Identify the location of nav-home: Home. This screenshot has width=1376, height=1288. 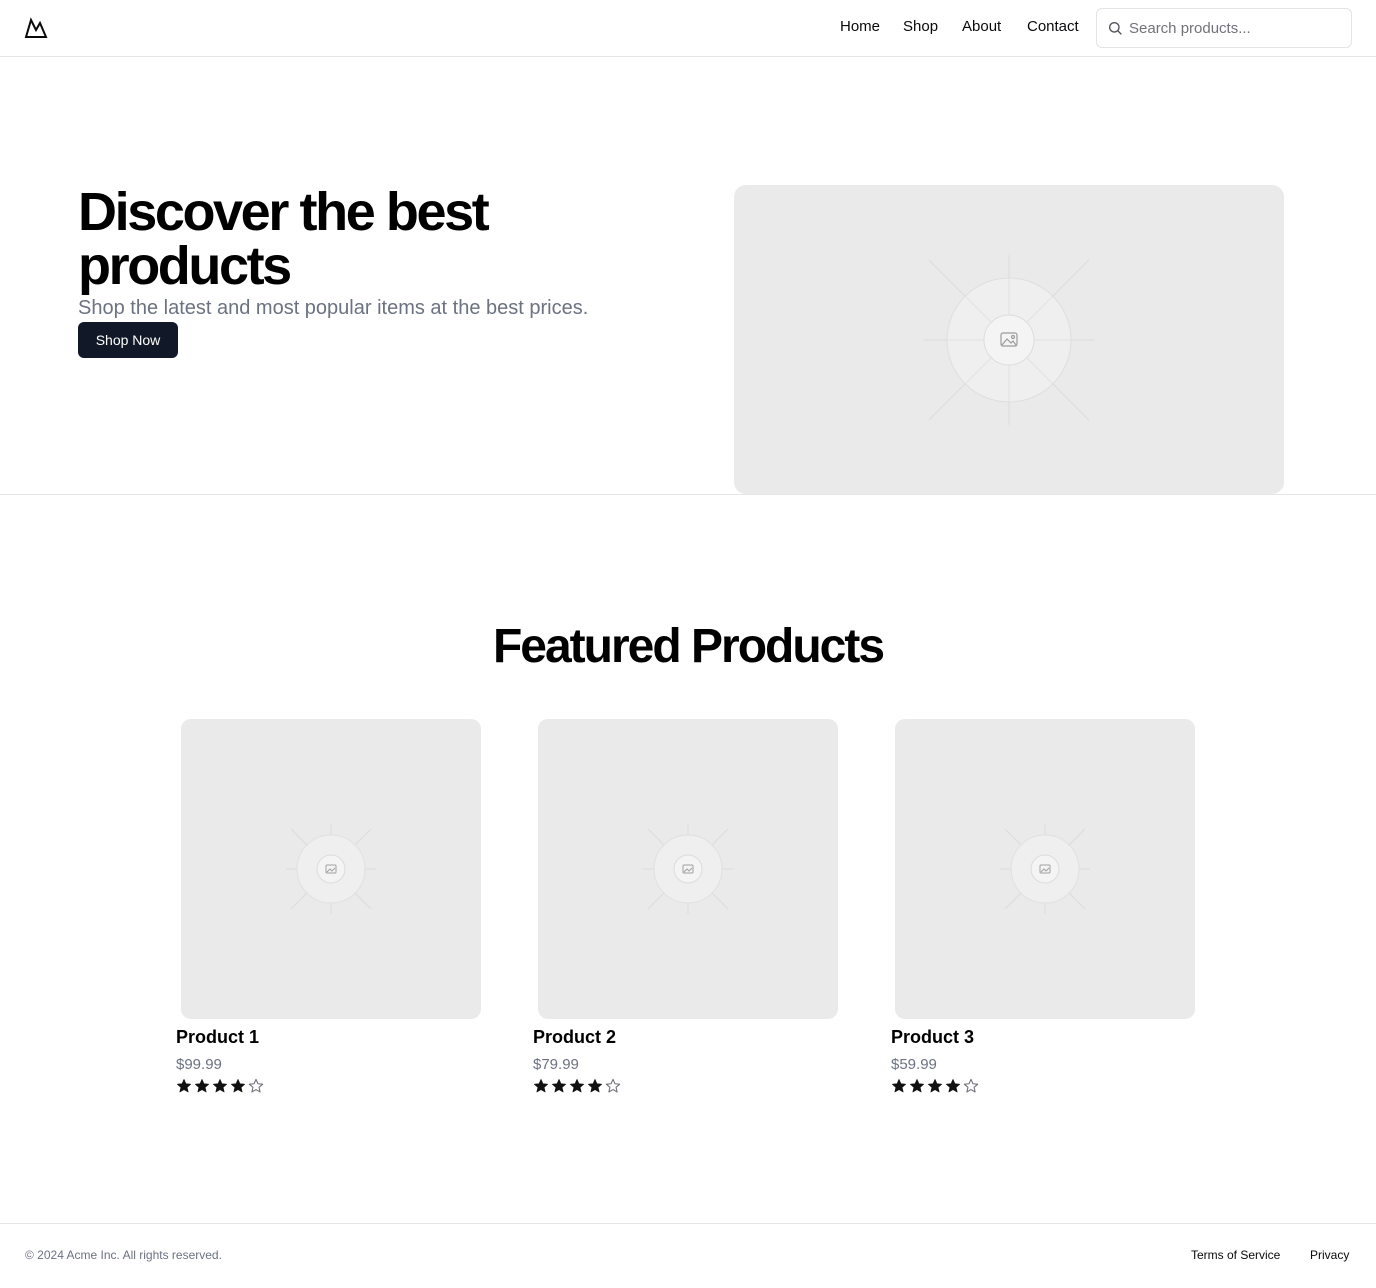
(860, 26).